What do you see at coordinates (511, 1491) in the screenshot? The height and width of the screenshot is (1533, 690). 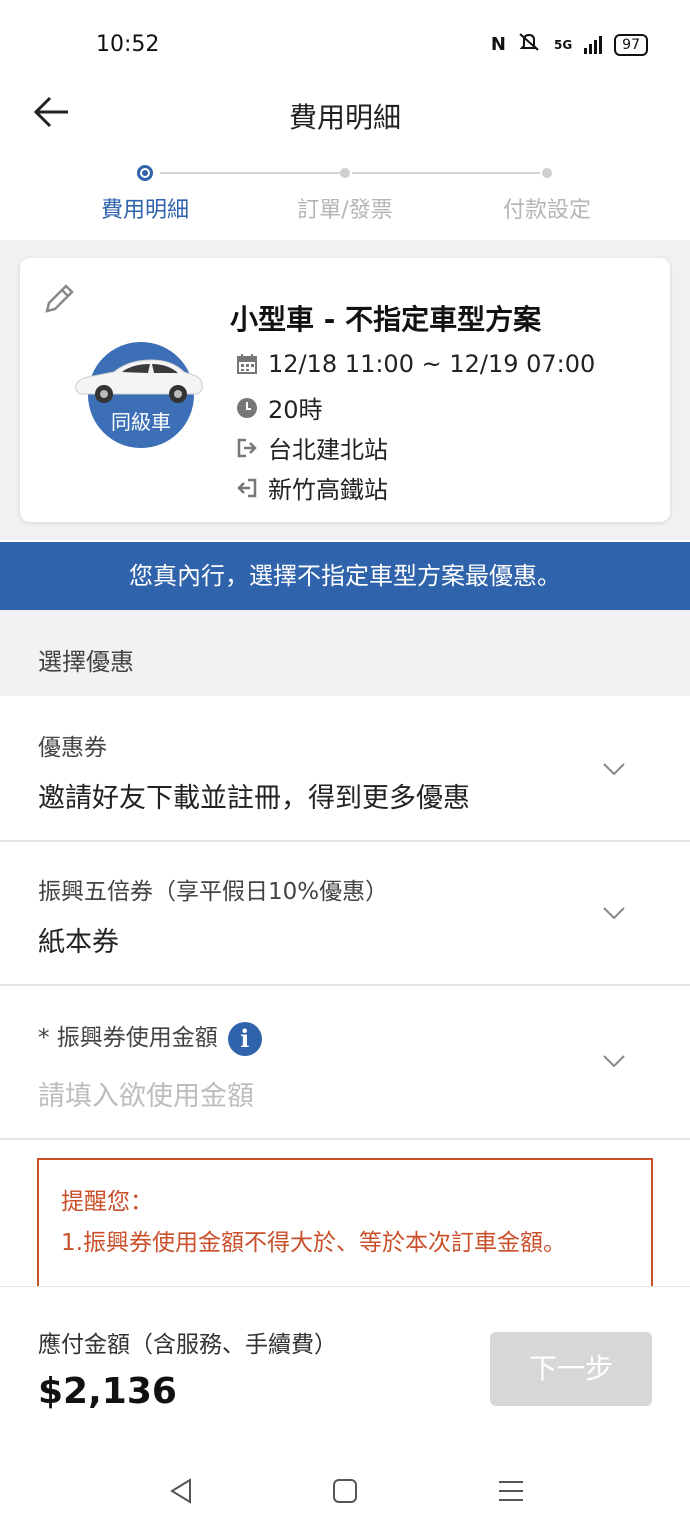 I see `nav-menu-icon` at bounding box center [511, 1491].